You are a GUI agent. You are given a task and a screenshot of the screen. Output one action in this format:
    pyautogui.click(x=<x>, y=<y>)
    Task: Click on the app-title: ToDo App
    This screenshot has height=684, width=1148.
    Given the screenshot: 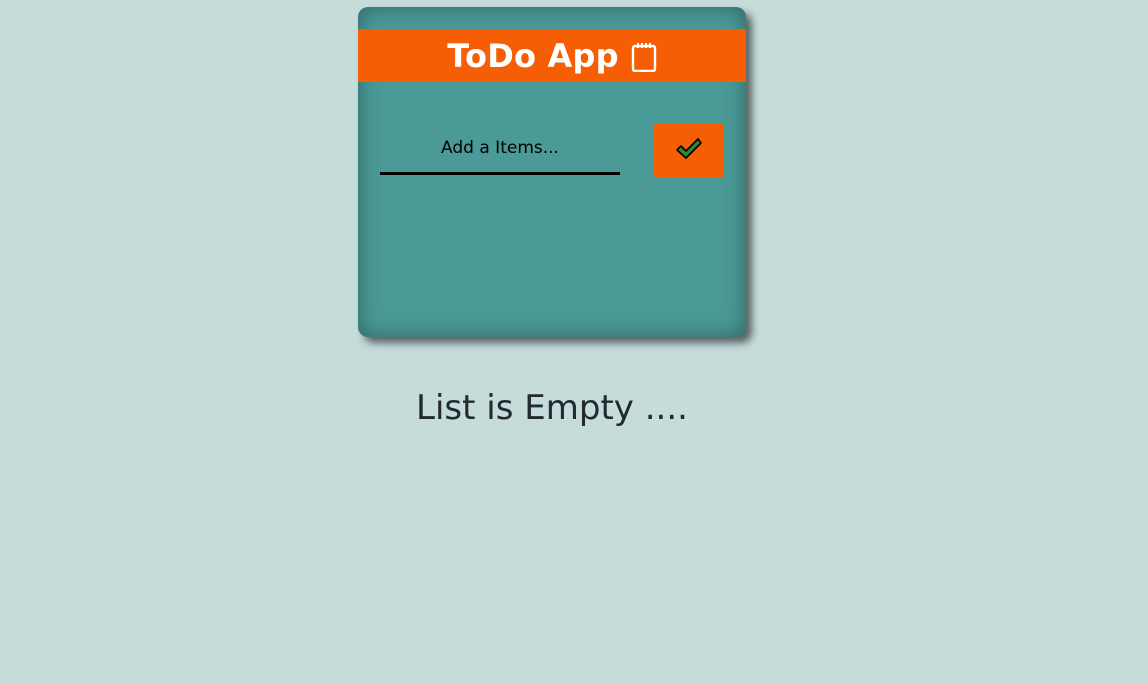 What is the action you would take?
    pyautogui.click(x=533, y=55)
    